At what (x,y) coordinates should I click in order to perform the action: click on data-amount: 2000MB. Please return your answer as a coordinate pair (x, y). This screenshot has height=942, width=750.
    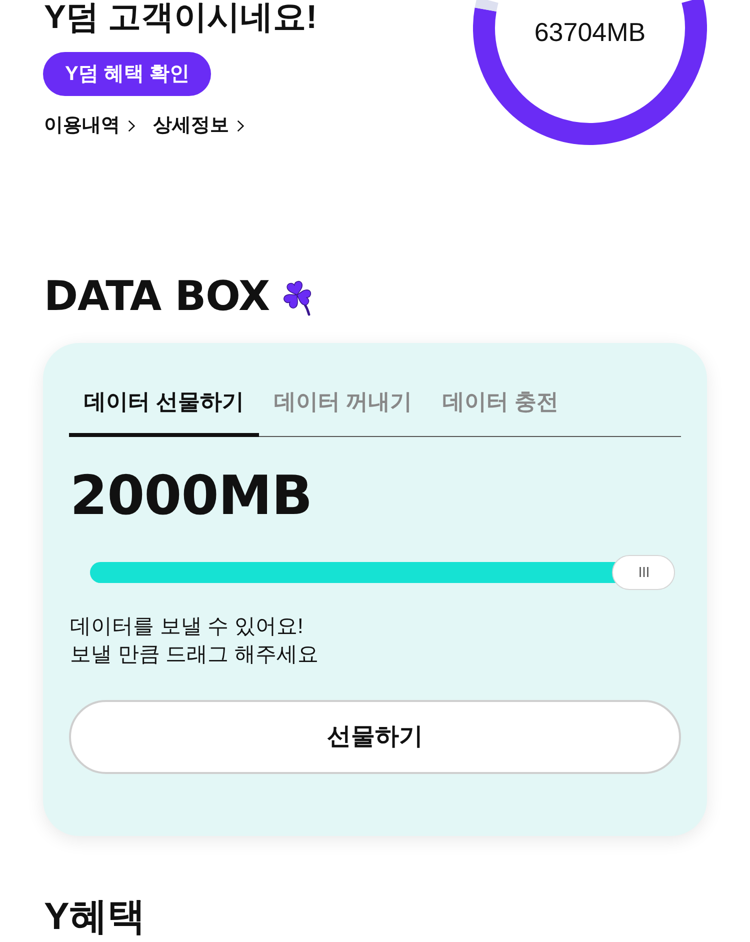
    Looking at the image, I should click on (191, 495).